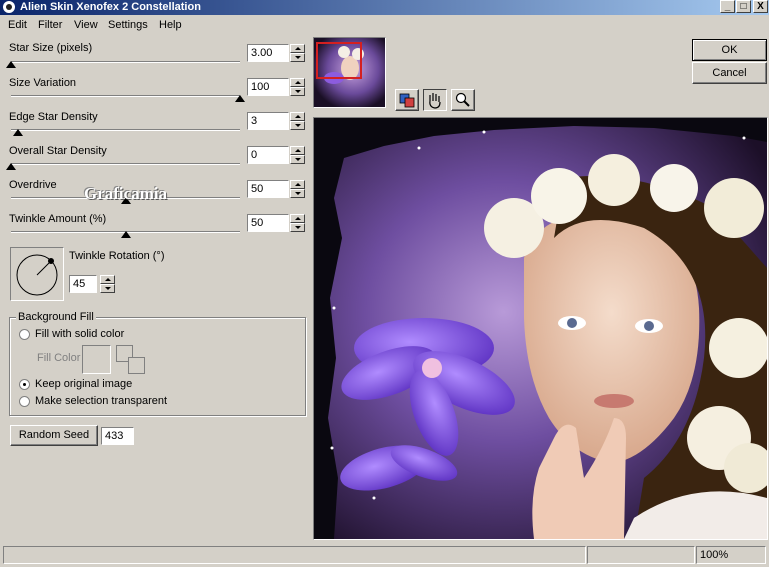  I want to click on hand-pan-button, so click(435, 100).